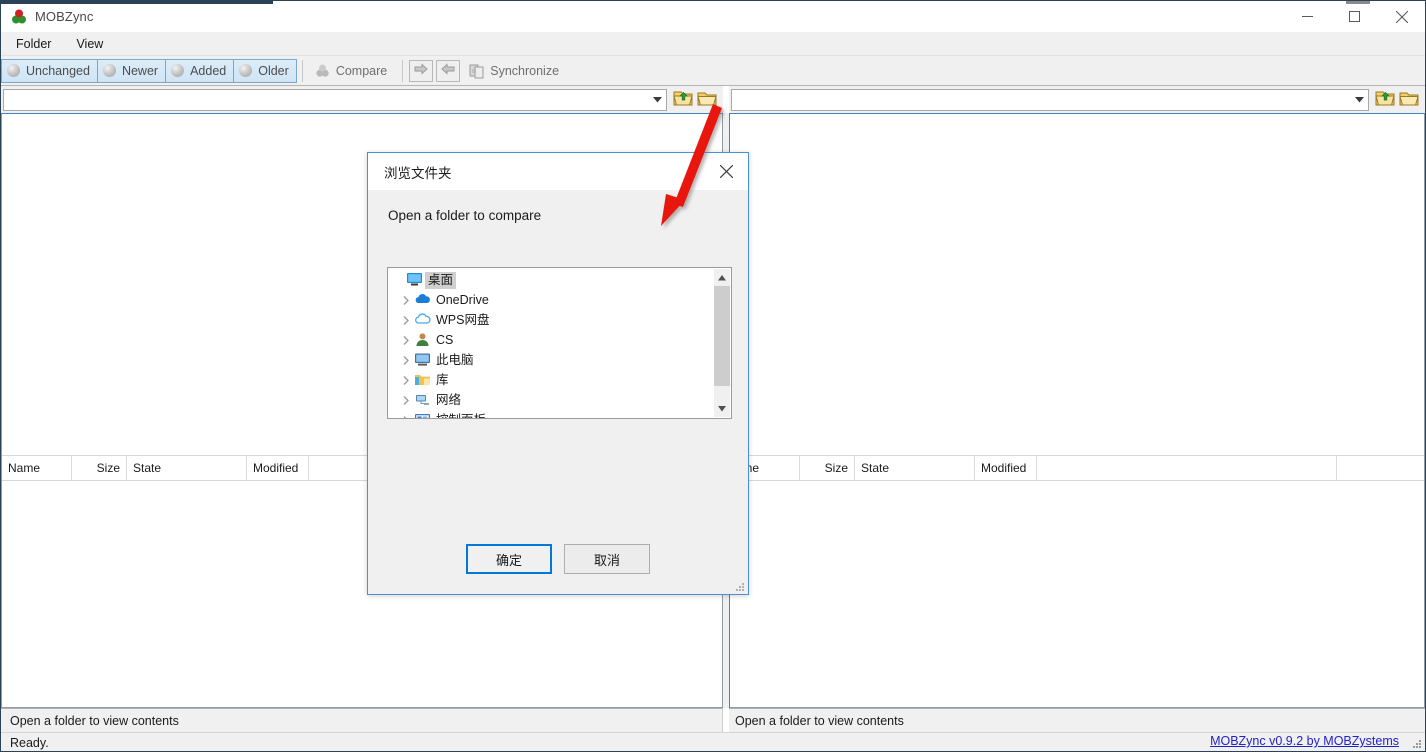 The width and height of the screenshot is (1426, 752). Describe the element at coordinates (109, 70) in the screenshot. I see `newer-status-icon` at that location.